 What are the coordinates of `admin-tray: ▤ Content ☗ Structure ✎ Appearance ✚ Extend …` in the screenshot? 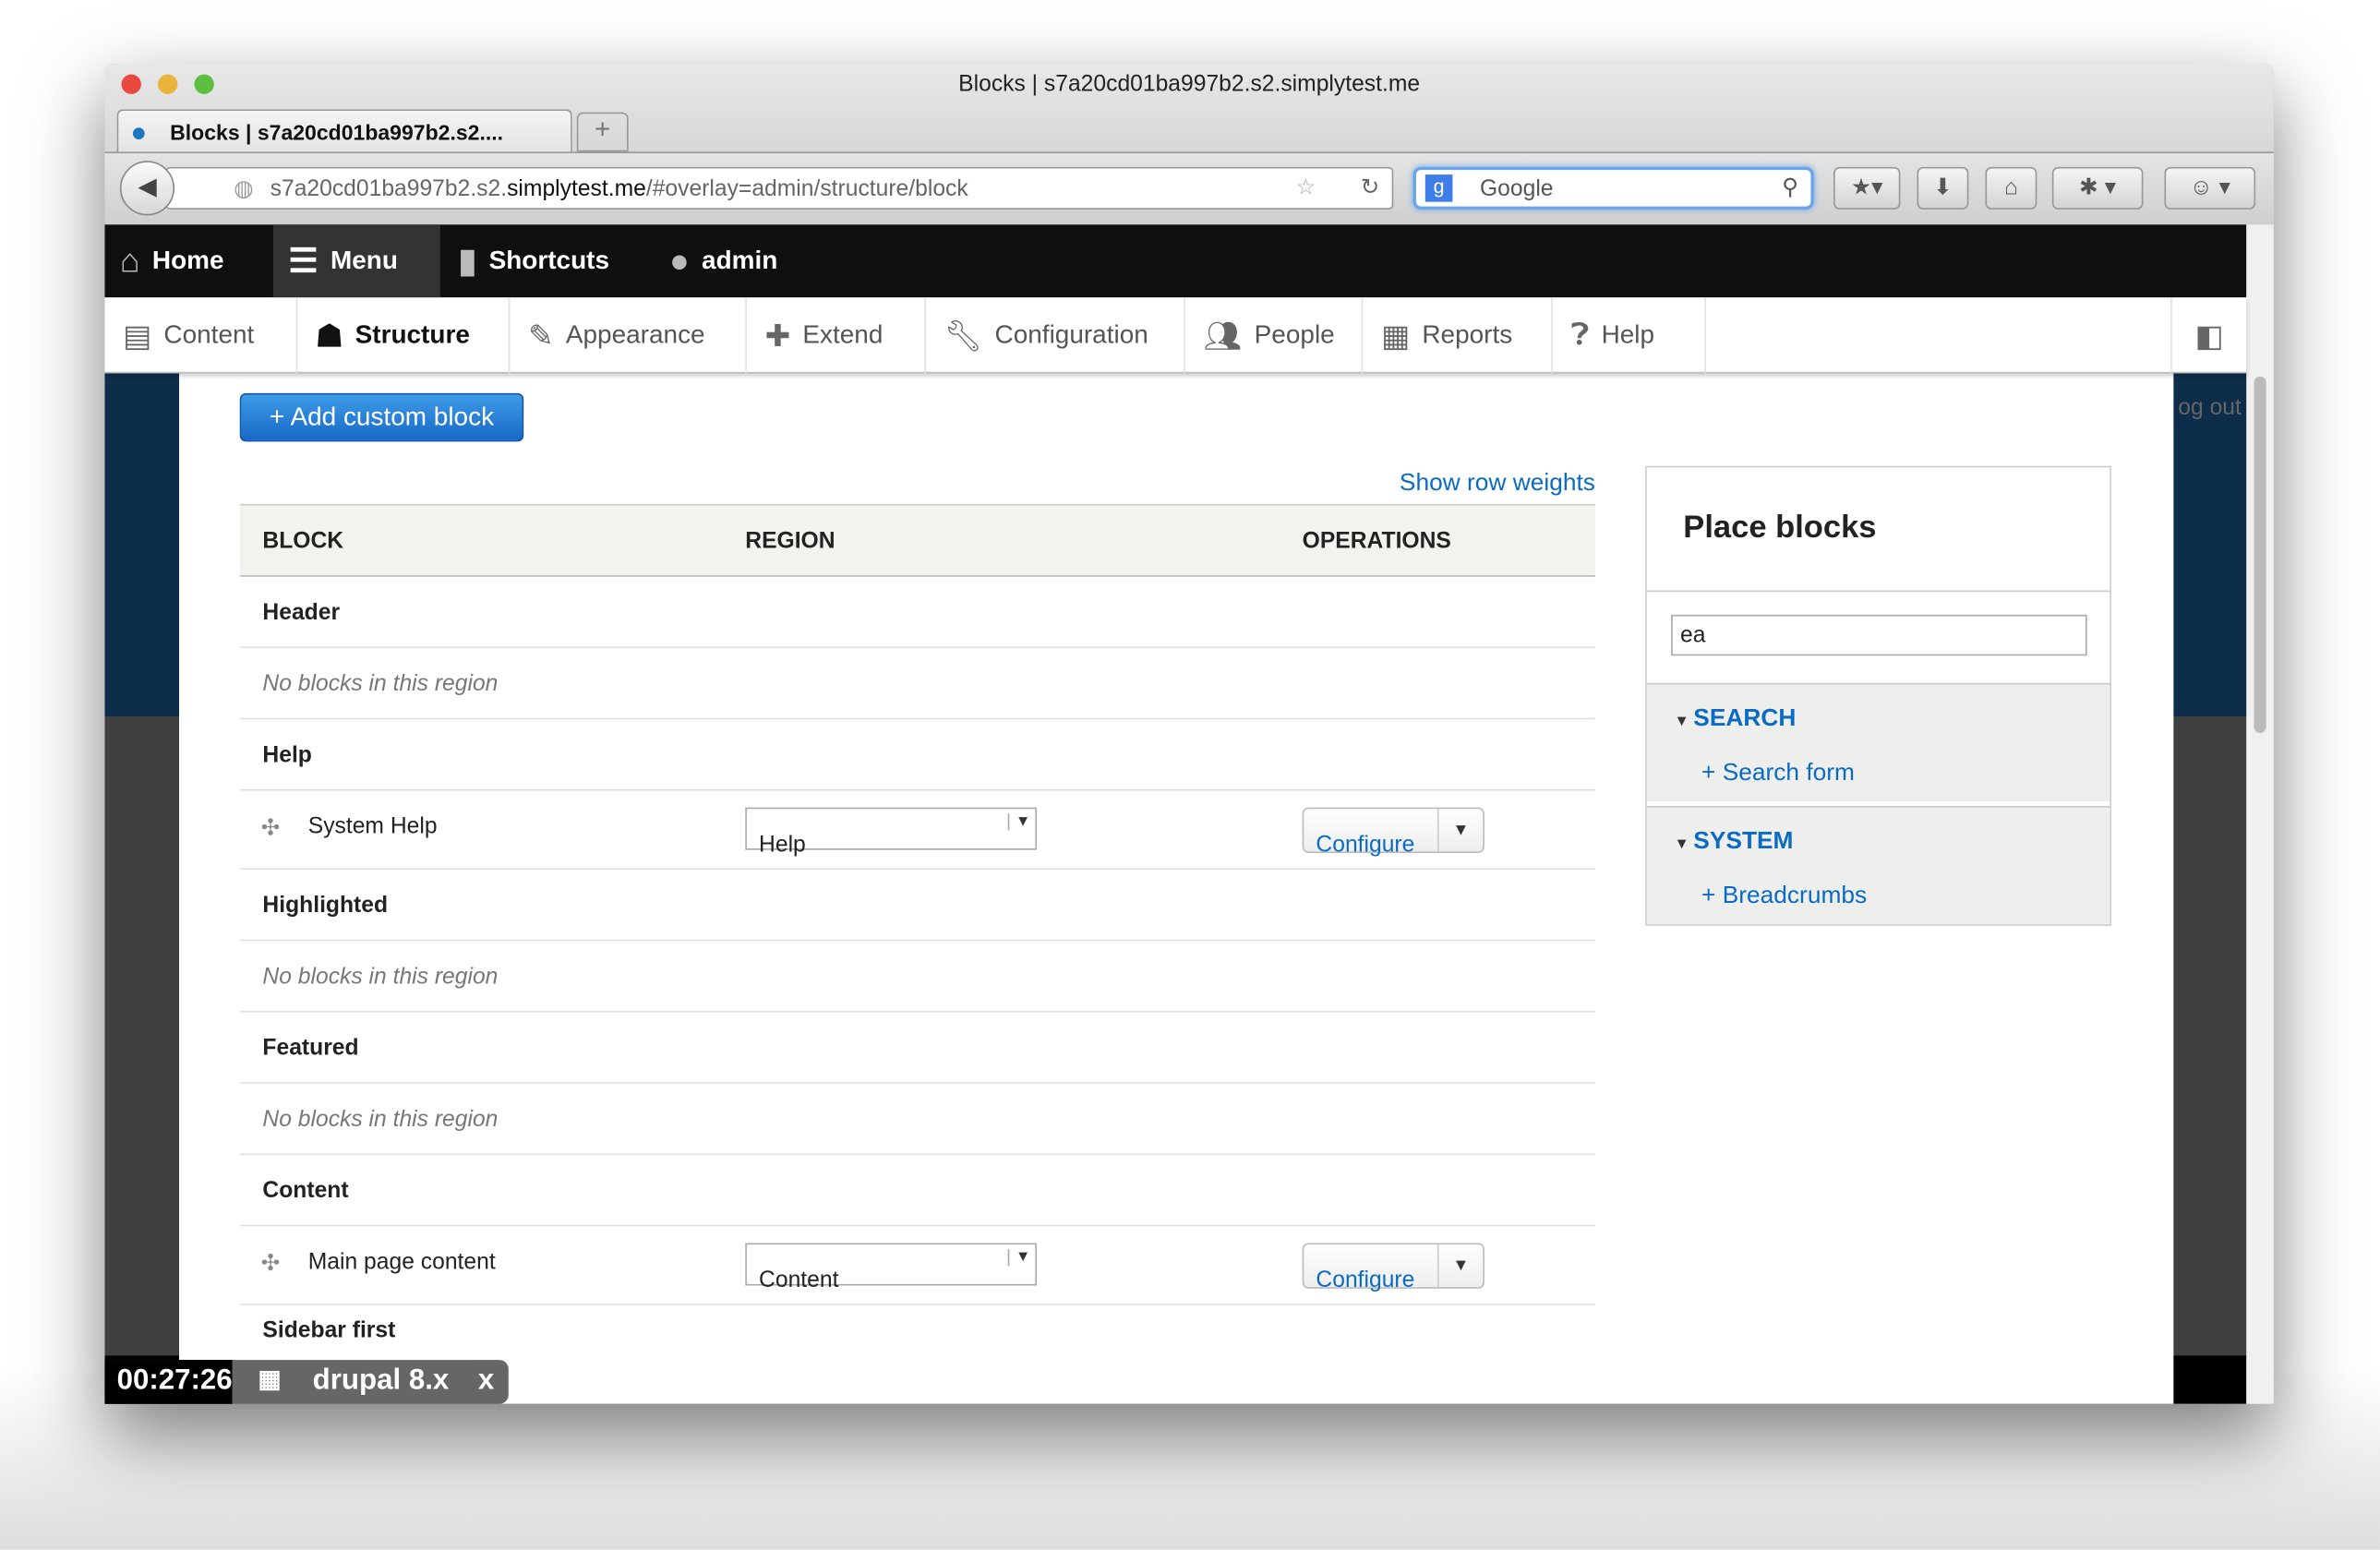 It's located at (1175, 335).